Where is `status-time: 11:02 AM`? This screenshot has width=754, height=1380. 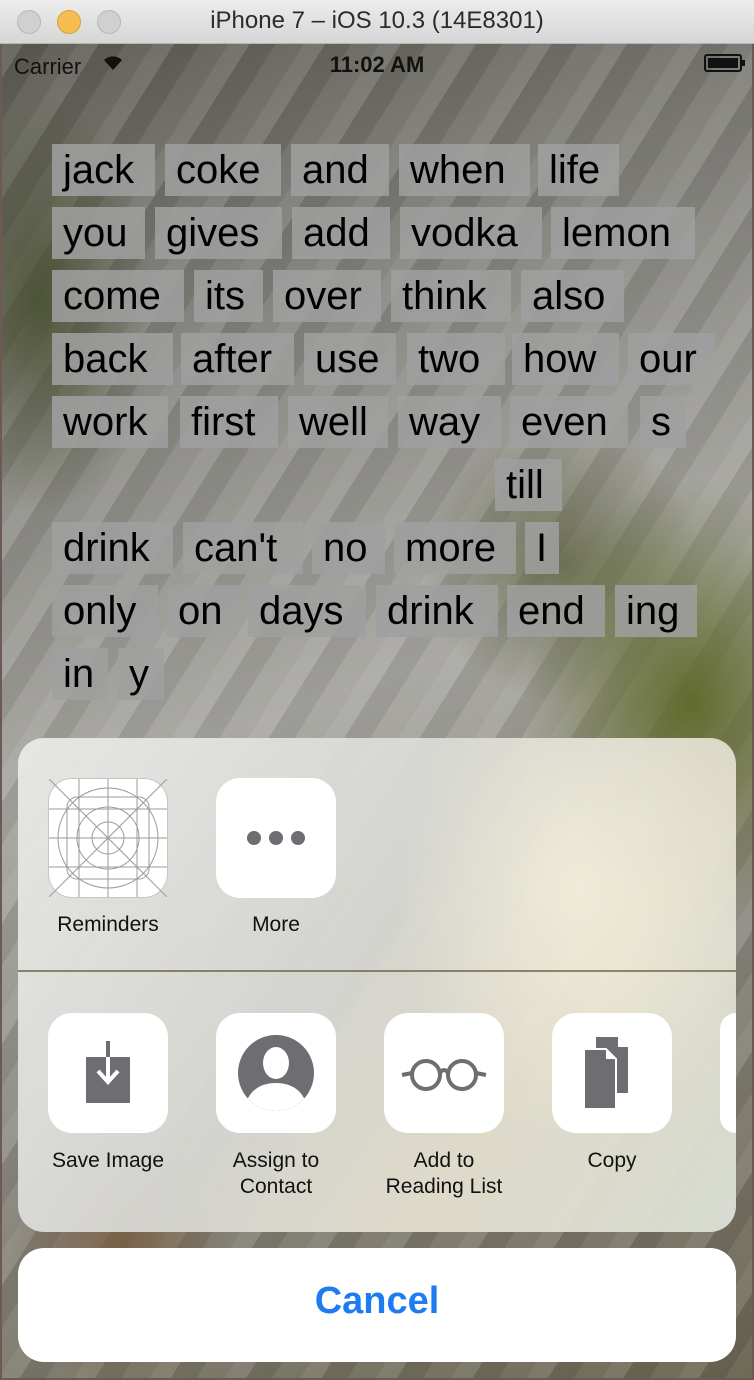
status-time: 11:02 AM is located at coordinates (377, 64).